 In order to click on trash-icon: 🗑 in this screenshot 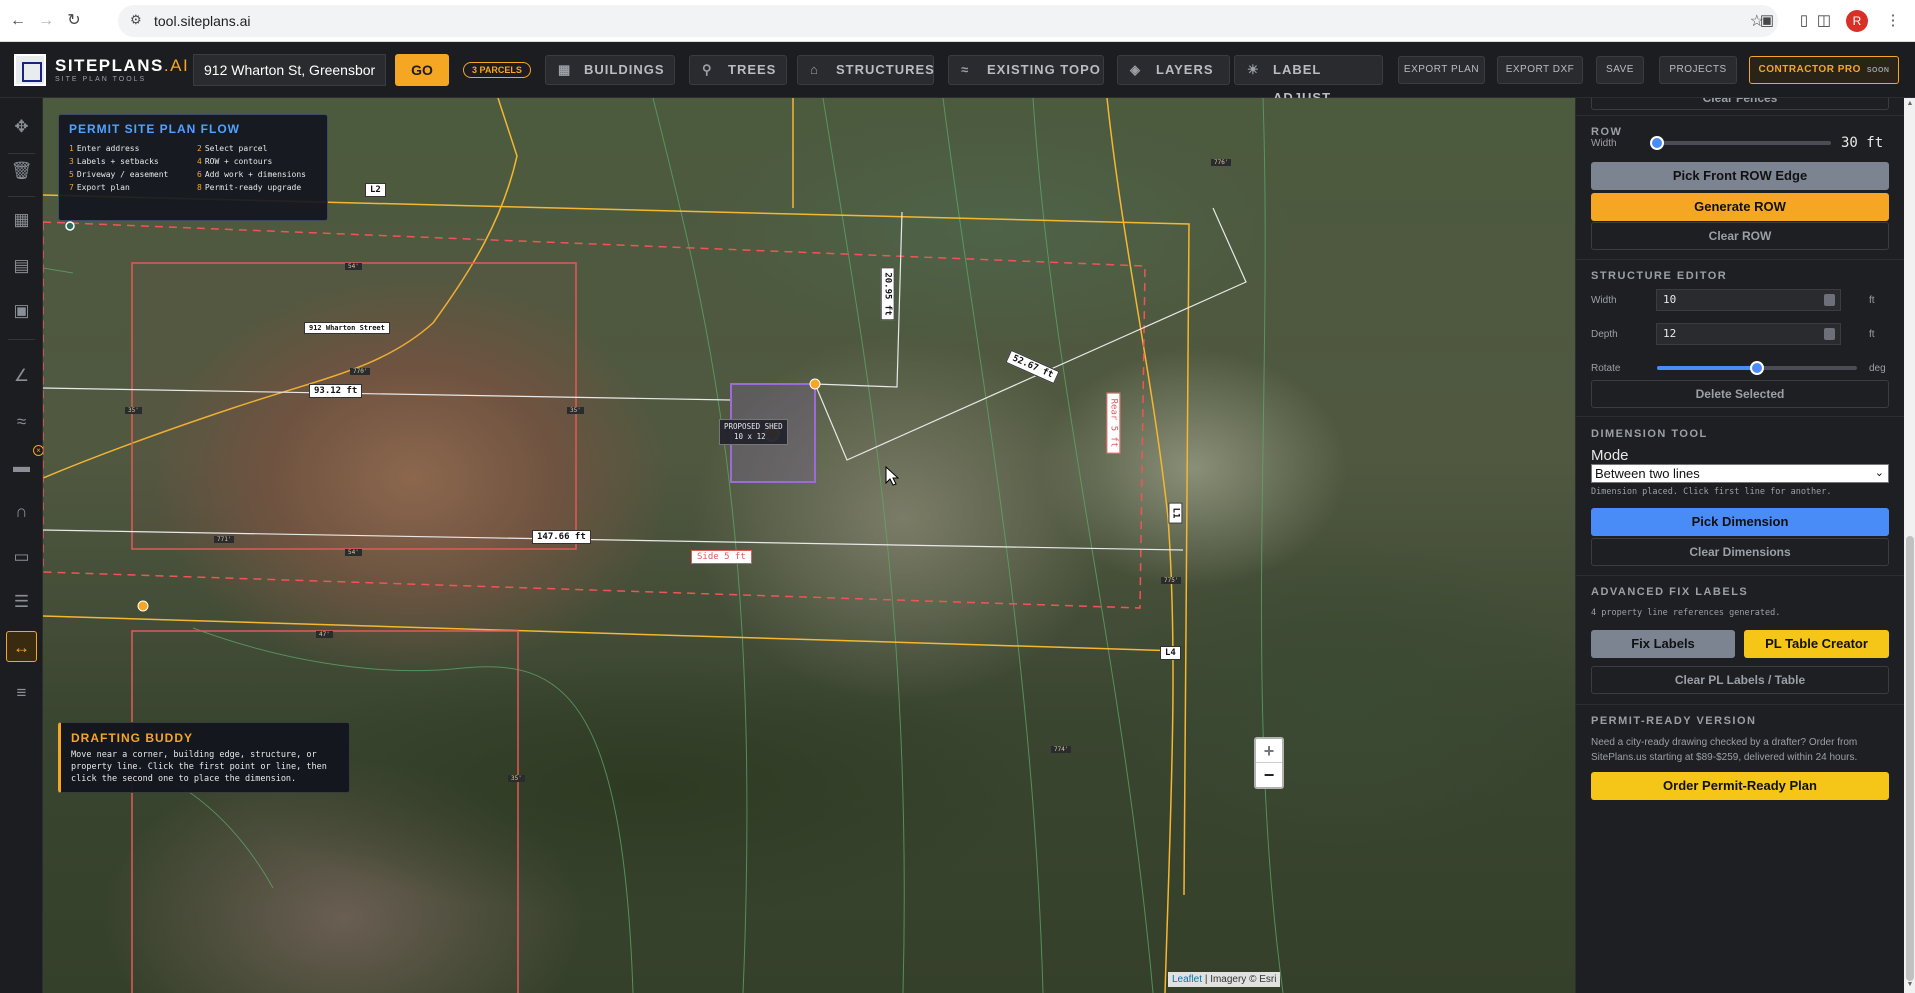, I will do `click(21, 170)`.